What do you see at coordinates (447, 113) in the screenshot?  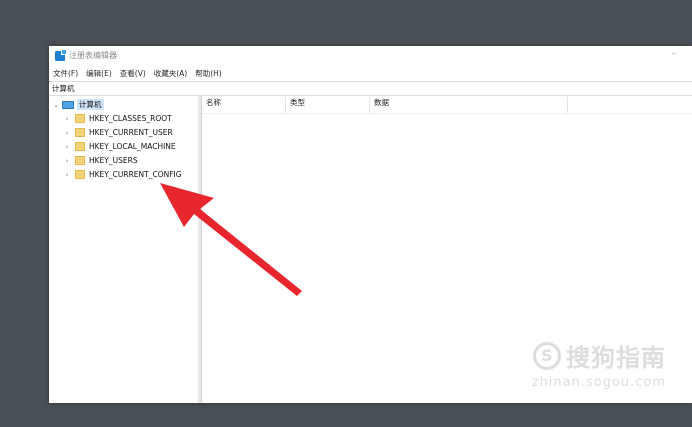 I see `header-divider` at bounding box center [447, 113].